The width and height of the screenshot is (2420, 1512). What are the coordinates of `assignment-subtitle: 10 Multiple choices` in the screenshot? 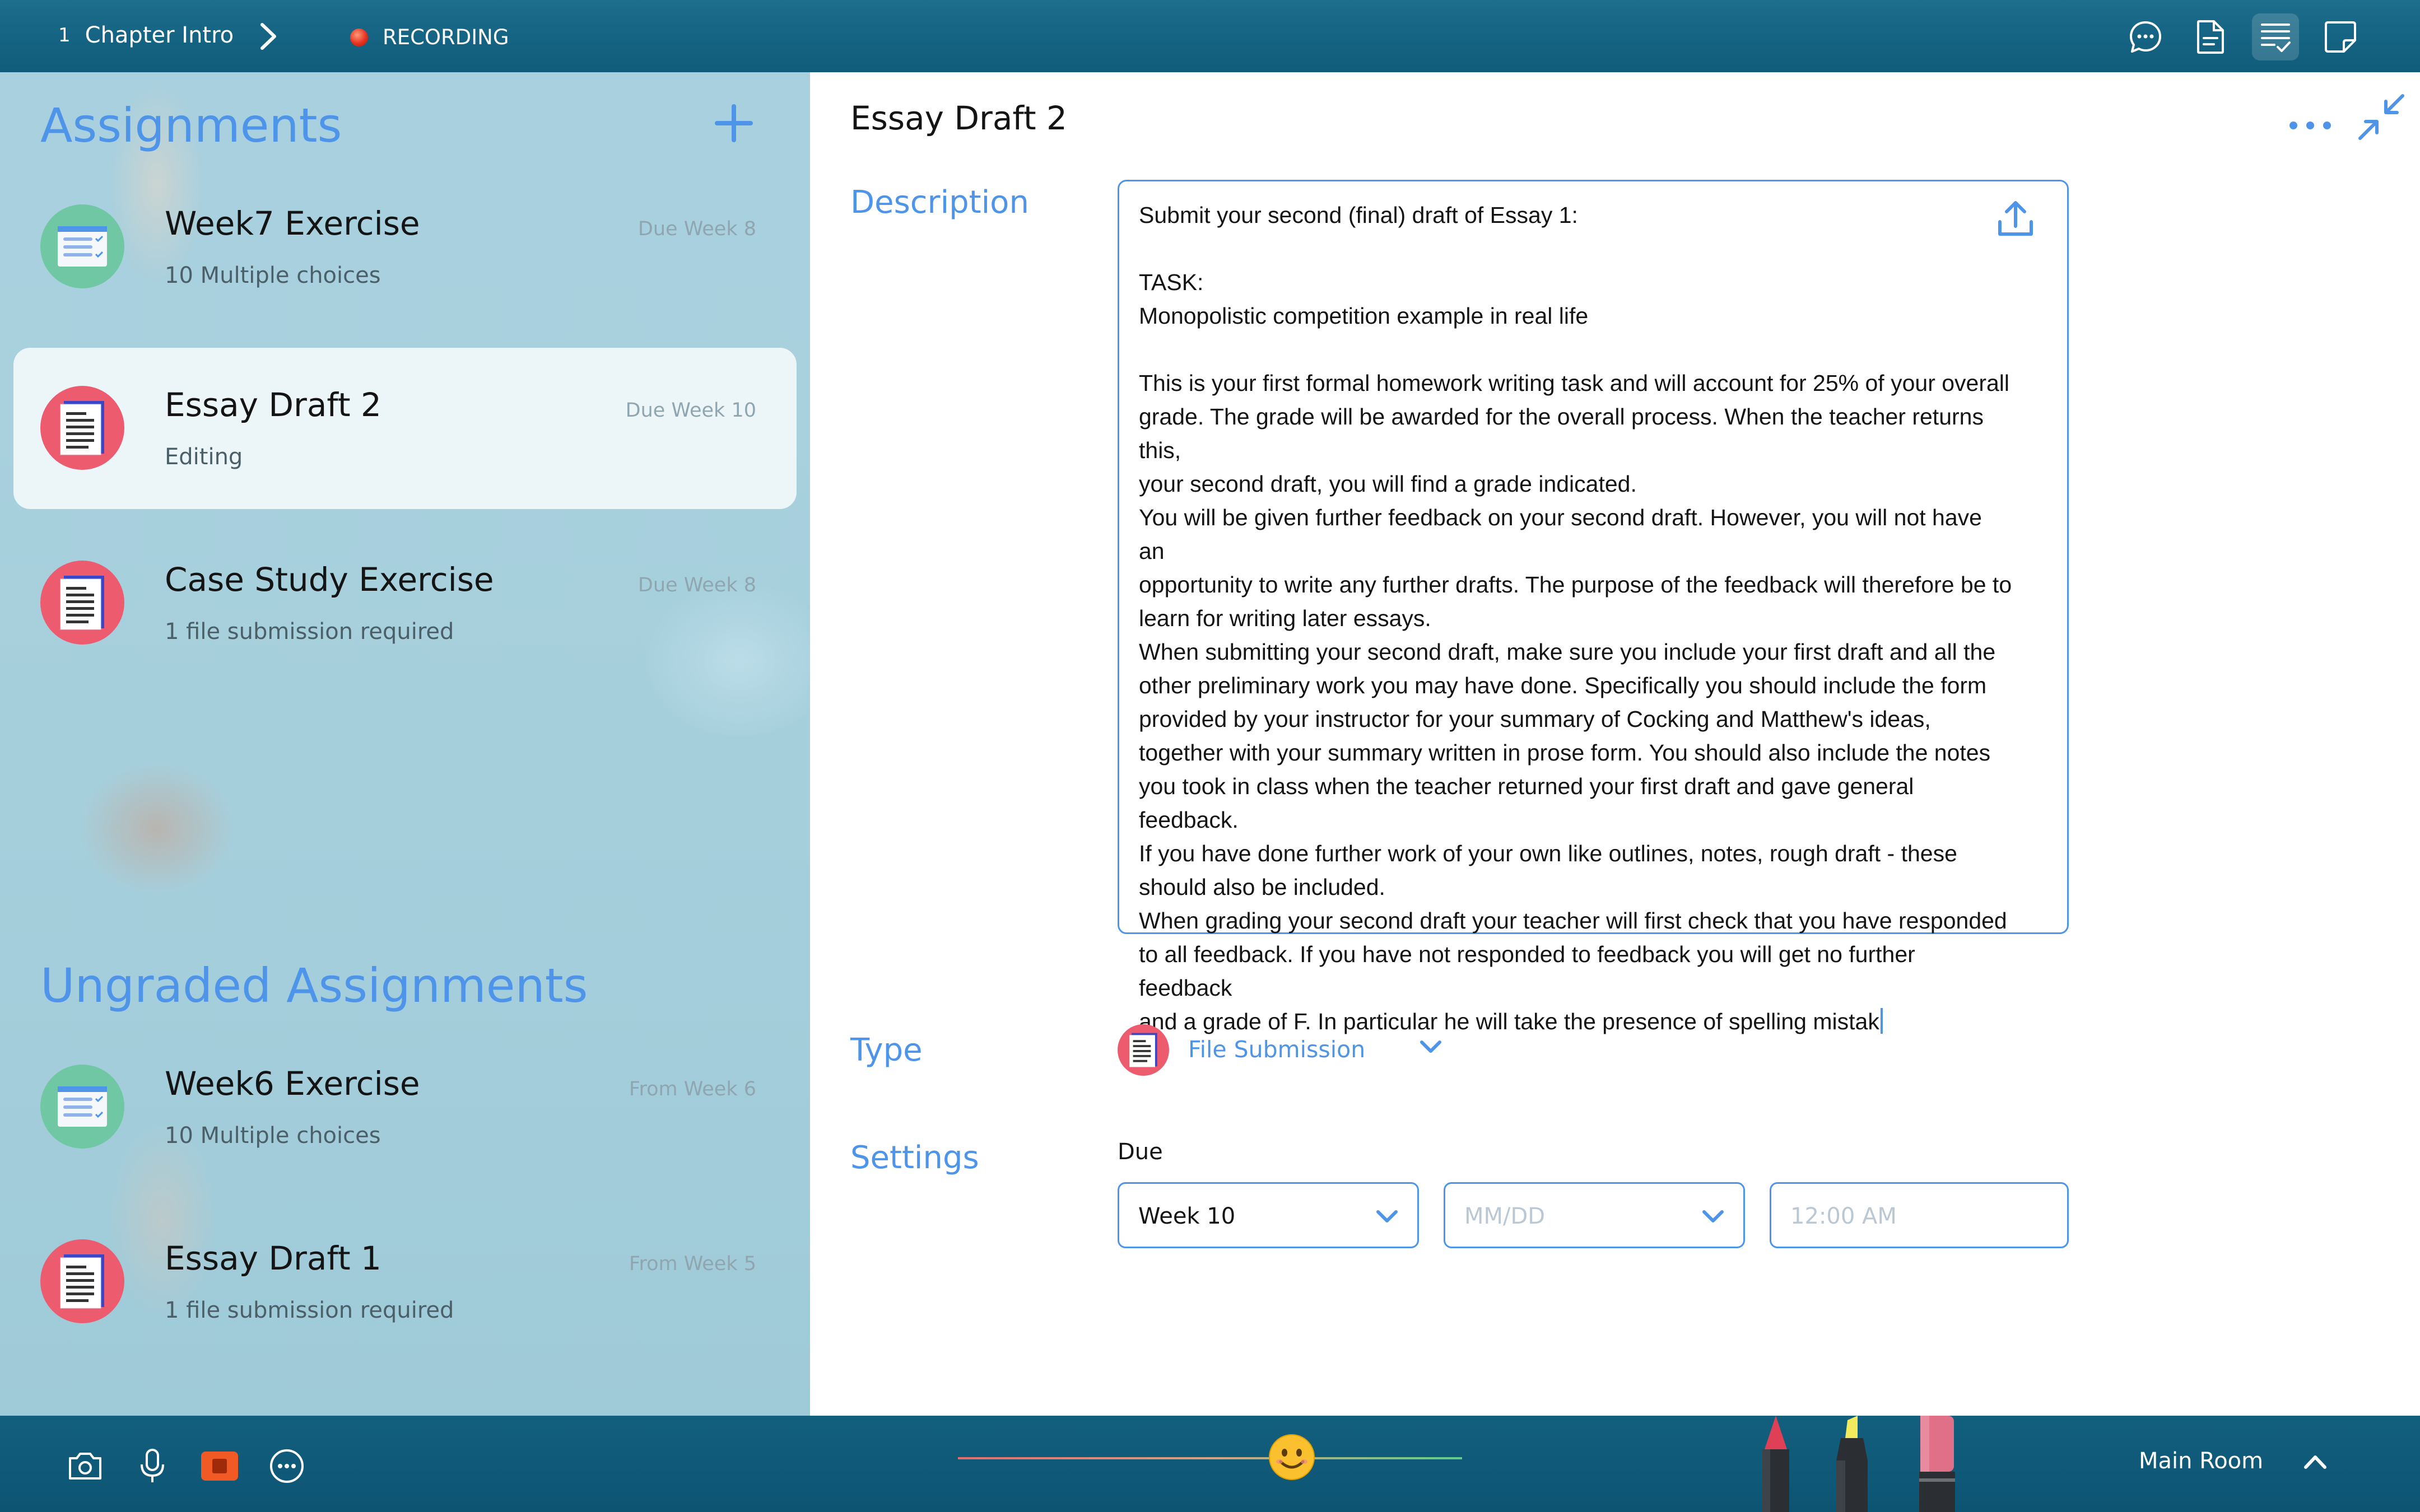 It's located at (273, 276).